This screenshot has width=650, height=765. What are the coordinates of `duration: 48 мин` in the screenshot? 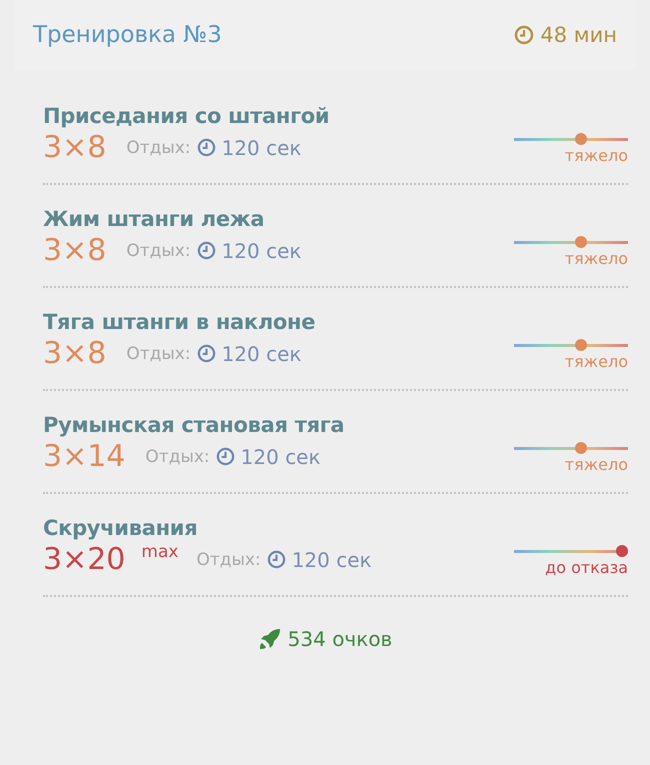 It's located at (578, 35).